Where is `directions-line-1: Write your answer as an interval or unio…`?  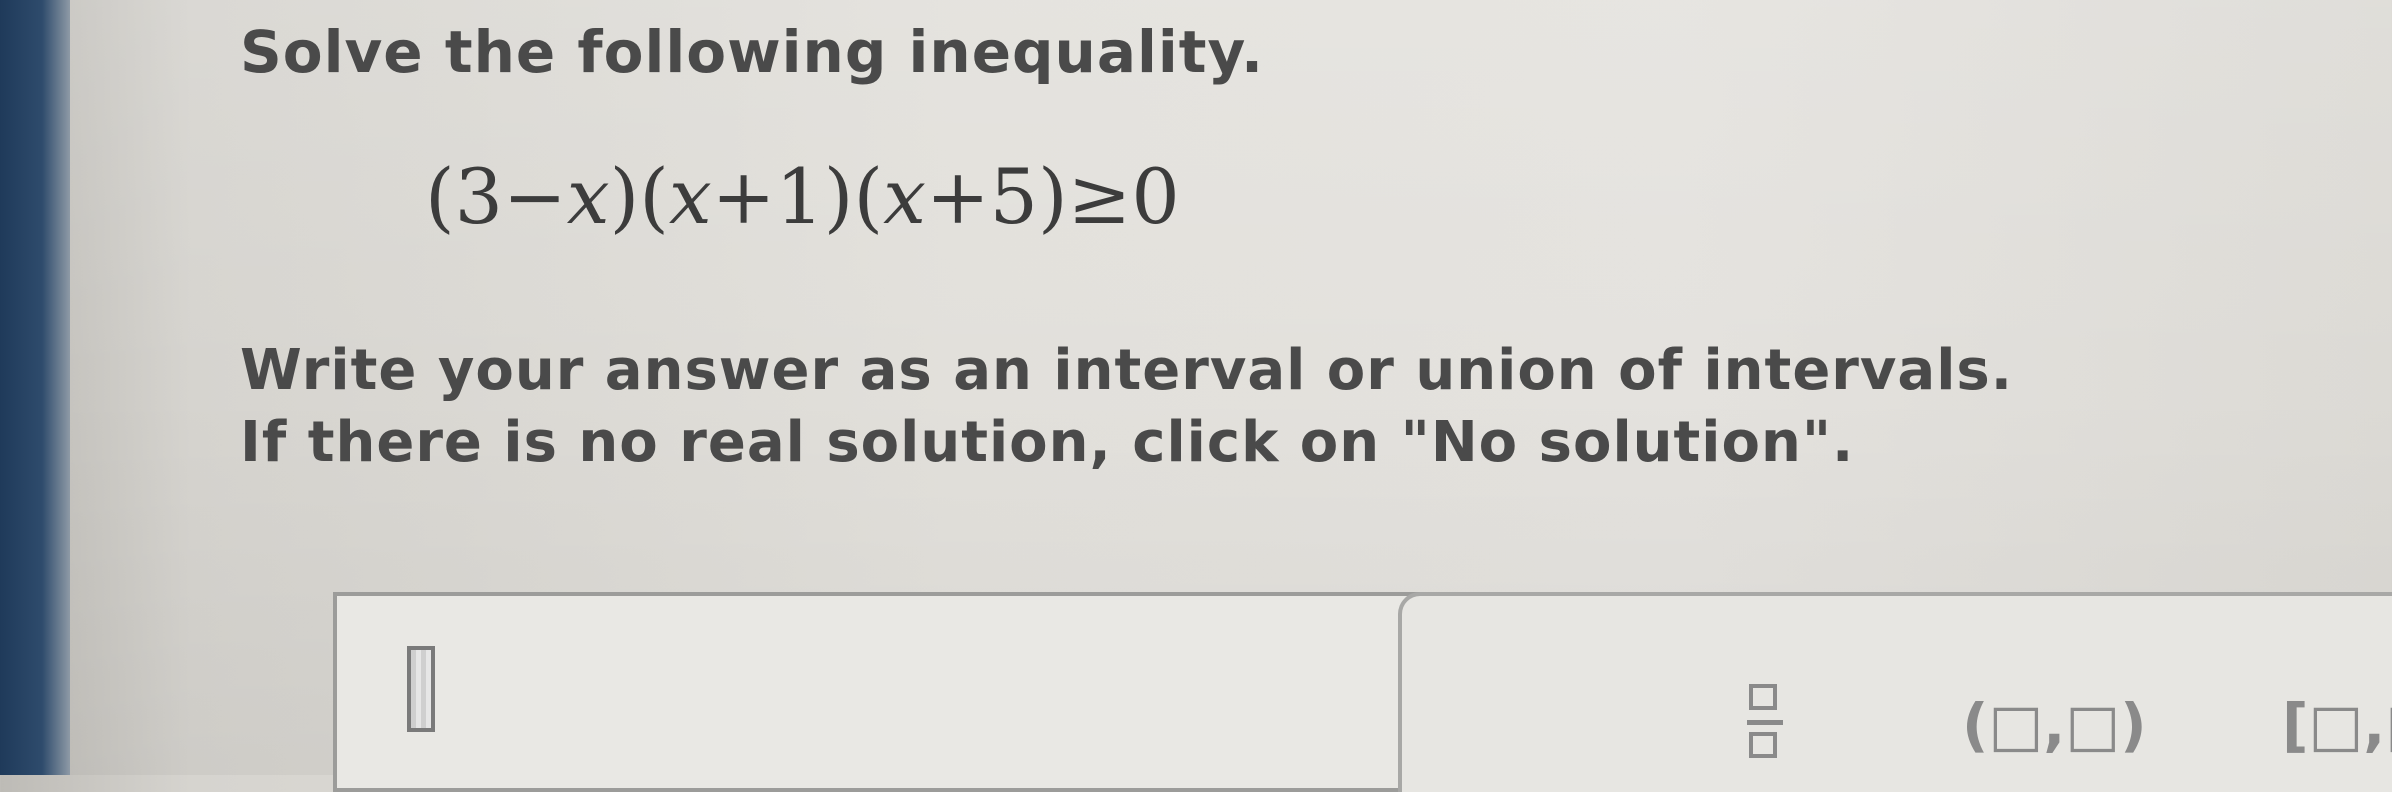 directions-line-1: Write your answer as an interval or unio… is located at coordinates (1127, 370).